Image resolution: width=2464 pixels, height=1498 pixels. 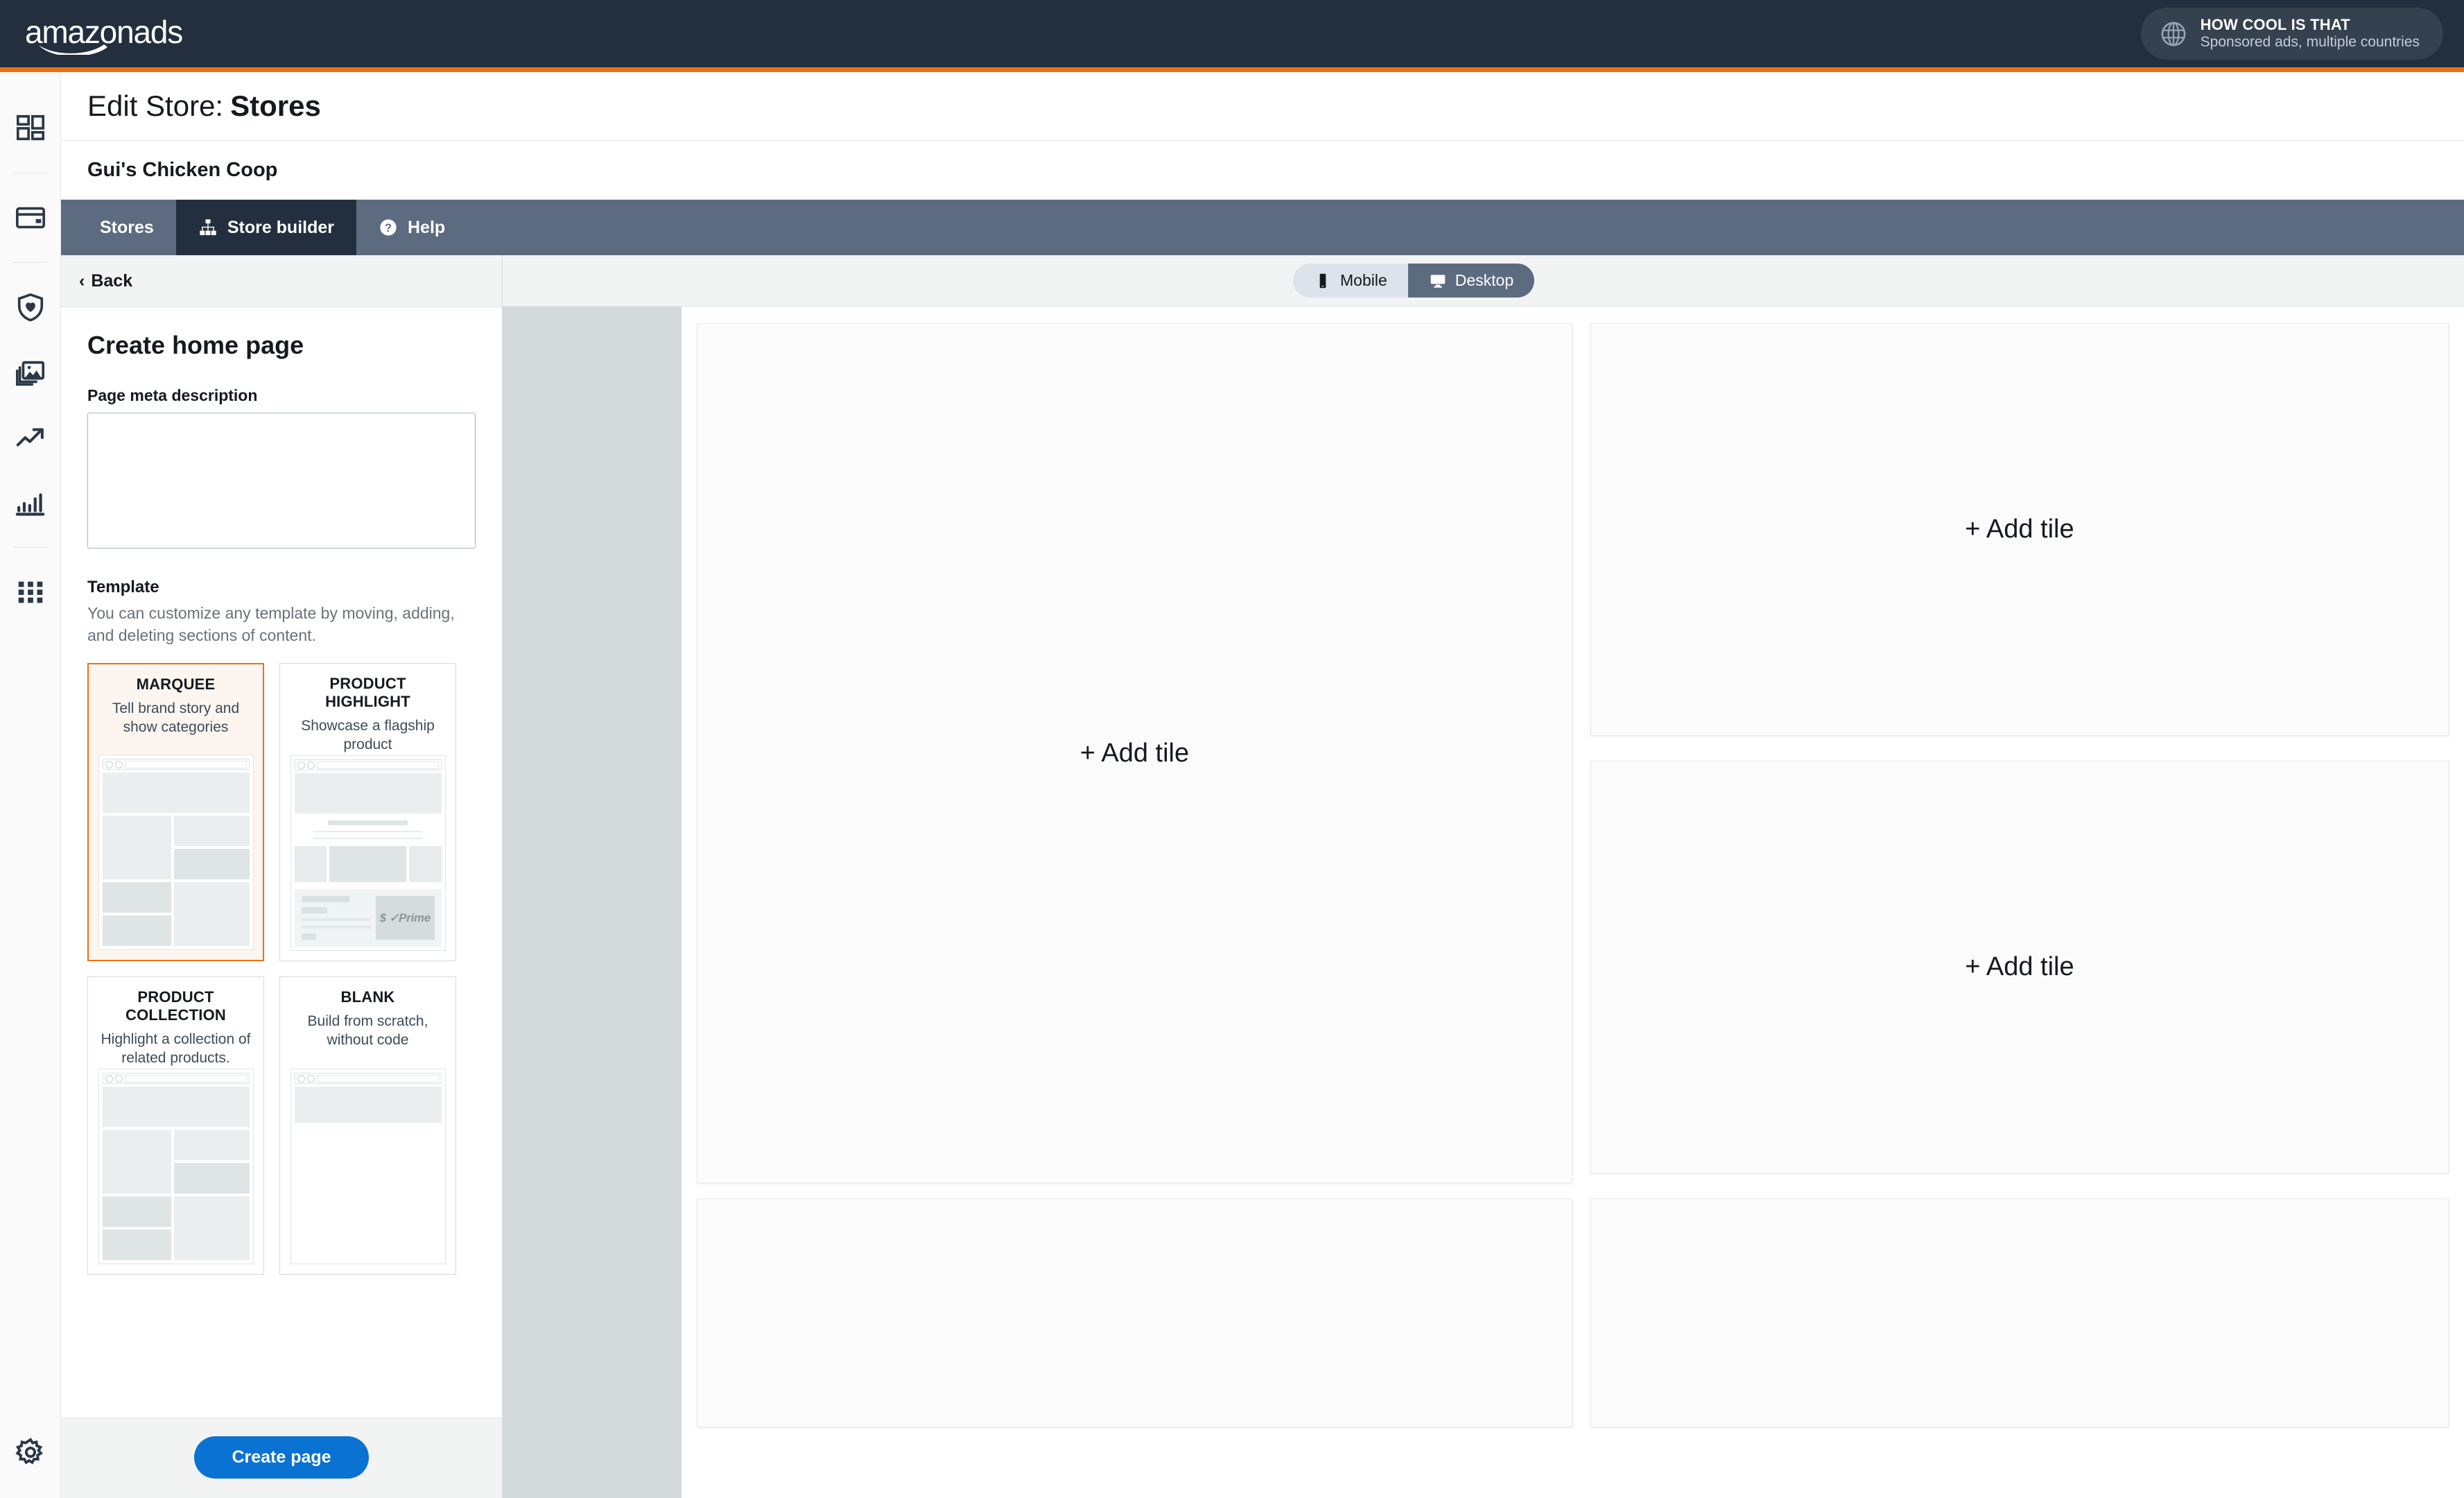 What do you see at coordinates (427, 227) in the screenshot?
I see `tab-help-label: Help` at bounding box center [427, 227].